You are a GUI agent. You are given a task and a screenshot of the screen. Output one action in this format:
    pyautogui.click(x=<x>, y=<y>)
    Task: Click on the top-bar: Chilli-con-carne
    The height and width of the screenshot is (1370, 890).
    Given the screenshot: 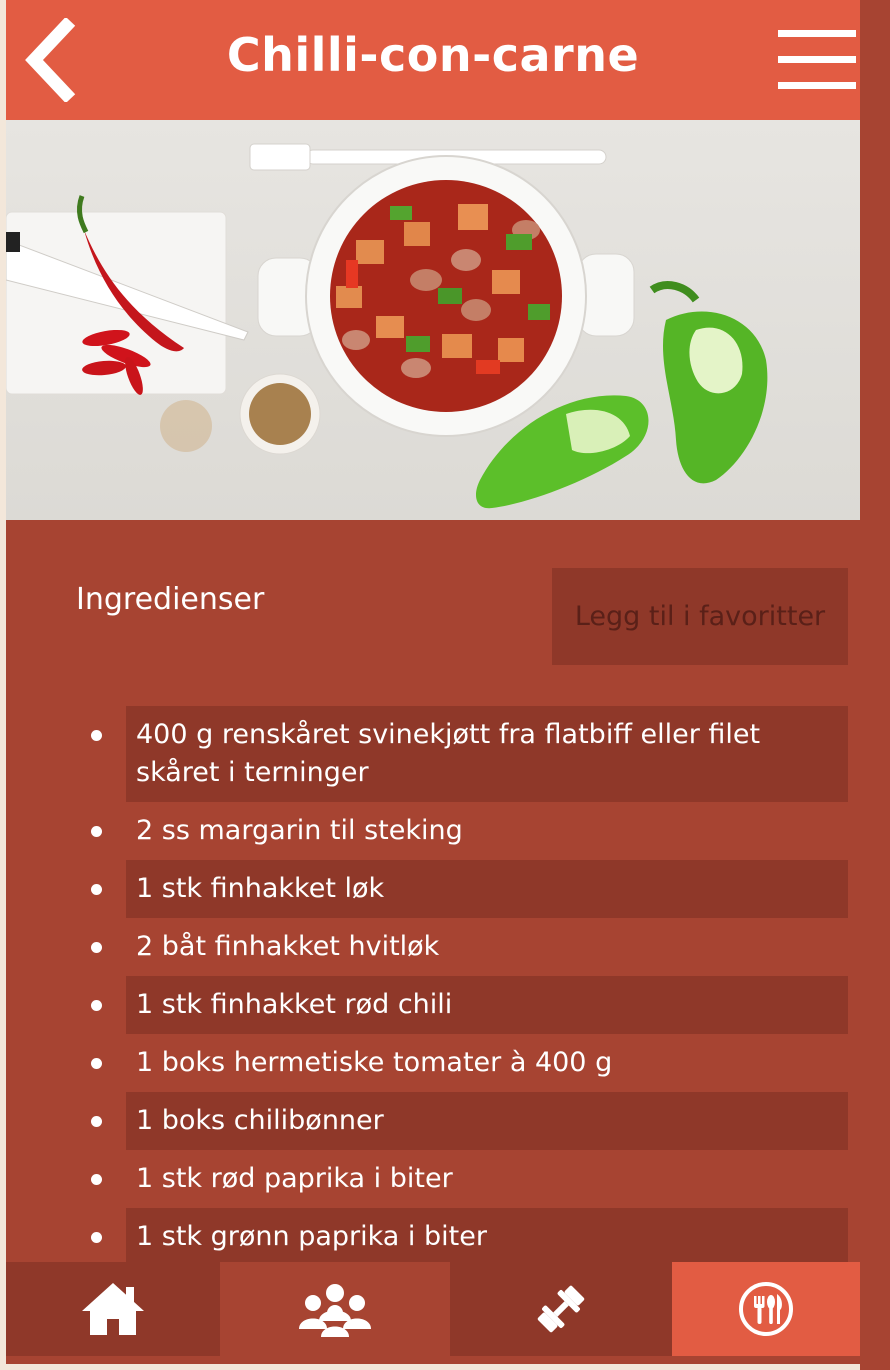 What is the action you would take?
    pyautogui.click(x=433, y=60)
    